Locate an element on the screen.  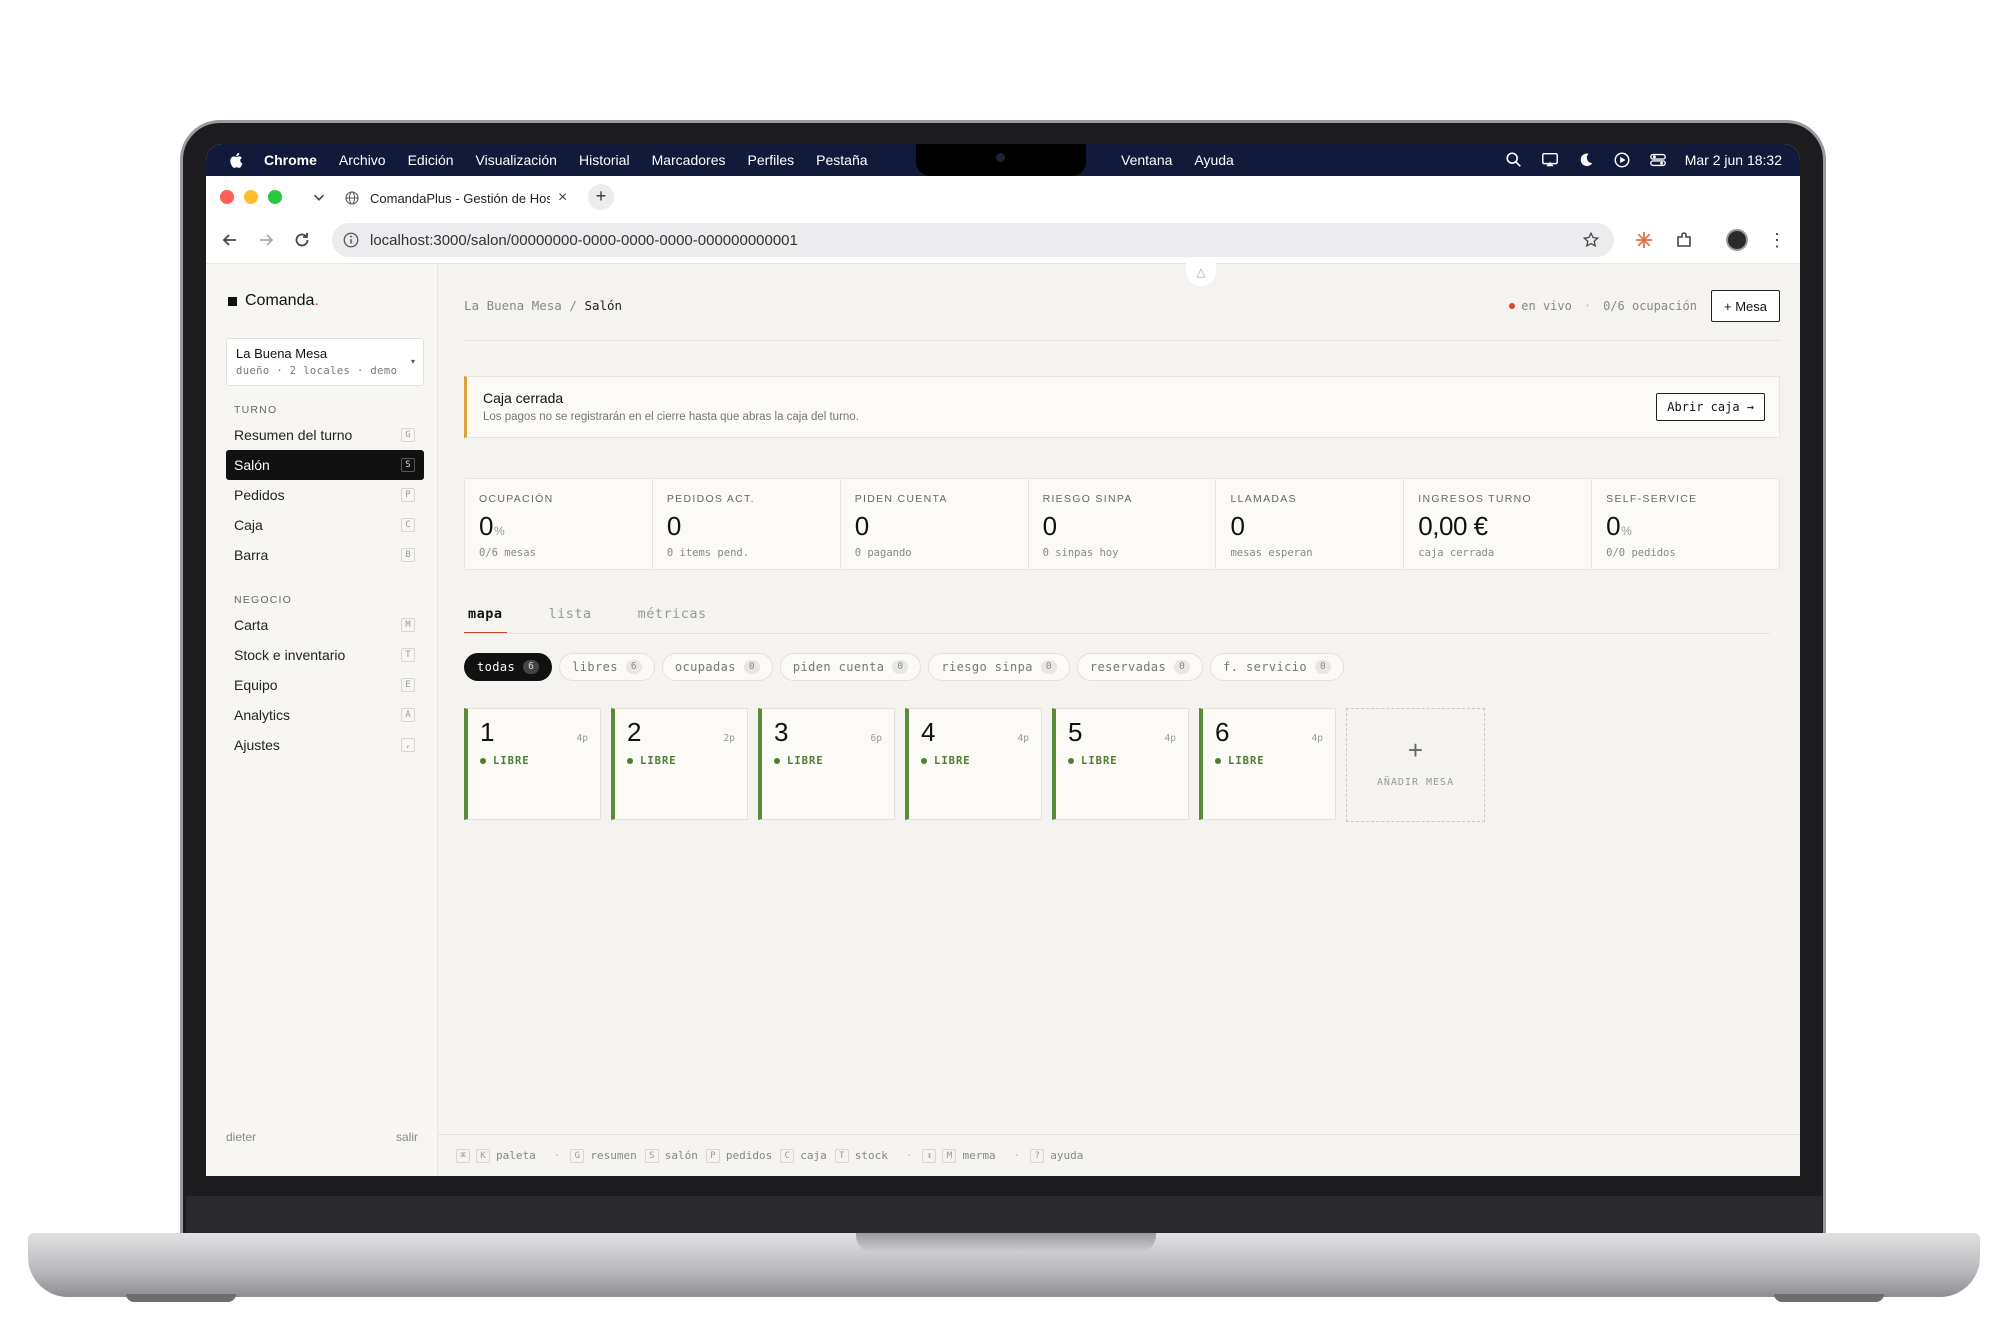
shortcut-label: stock is located at coordinates (871, 1155).